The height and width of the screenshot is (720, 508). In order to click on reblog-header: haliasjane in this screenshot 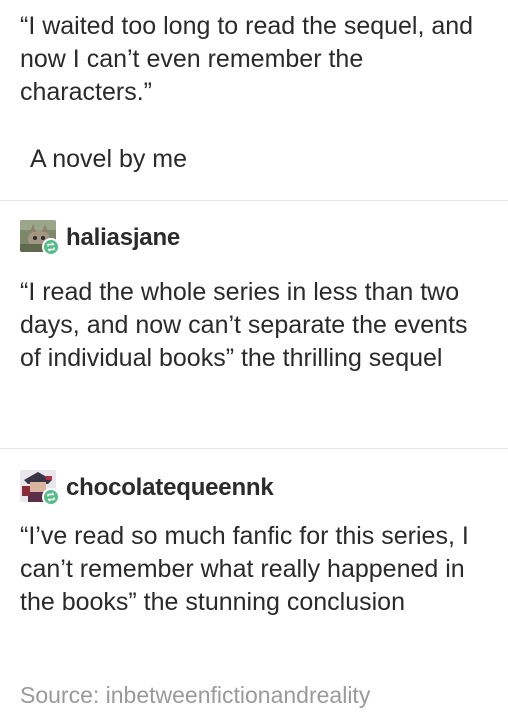, I will do `click(100, 238)`.